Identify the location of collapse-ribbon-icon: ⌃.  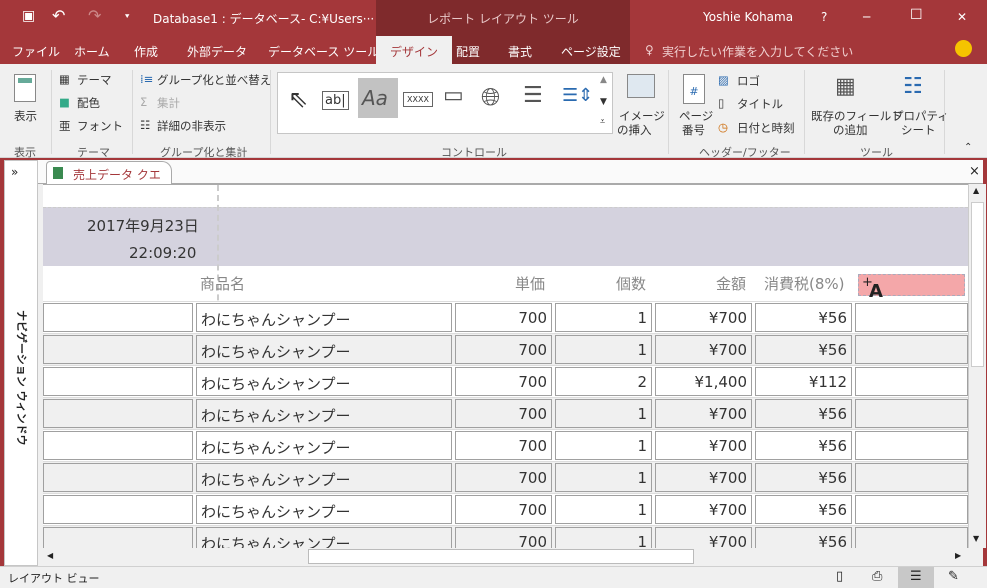
(968, 147).